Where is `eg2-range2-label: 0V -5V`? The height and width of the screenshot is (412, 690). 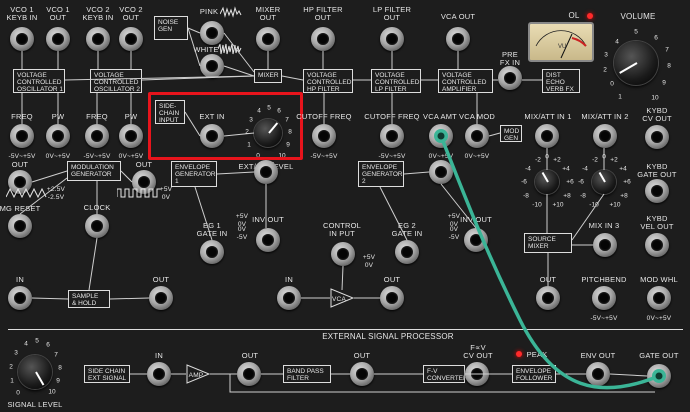 eg2-range2-label: 0V -5V is located at coordinates (454, 233).